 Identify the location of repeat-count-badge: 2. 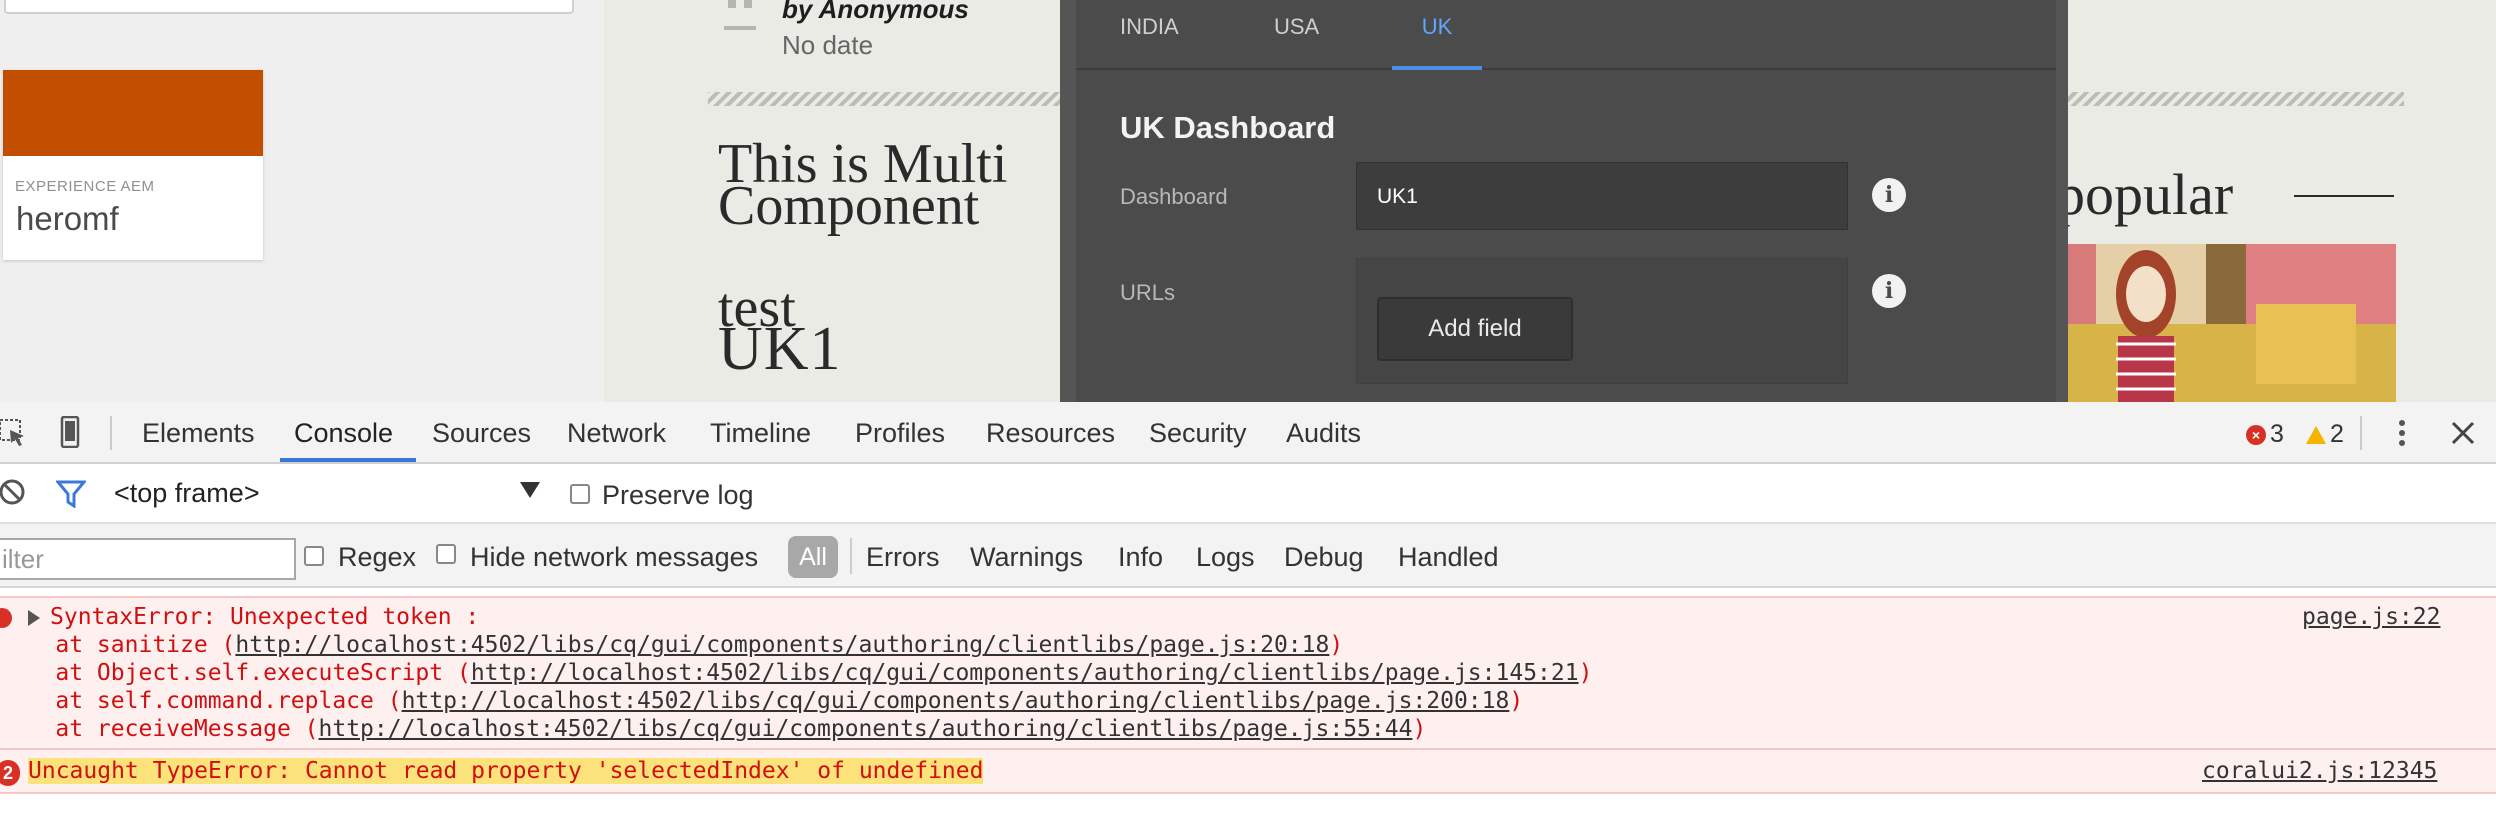
(10, 773).